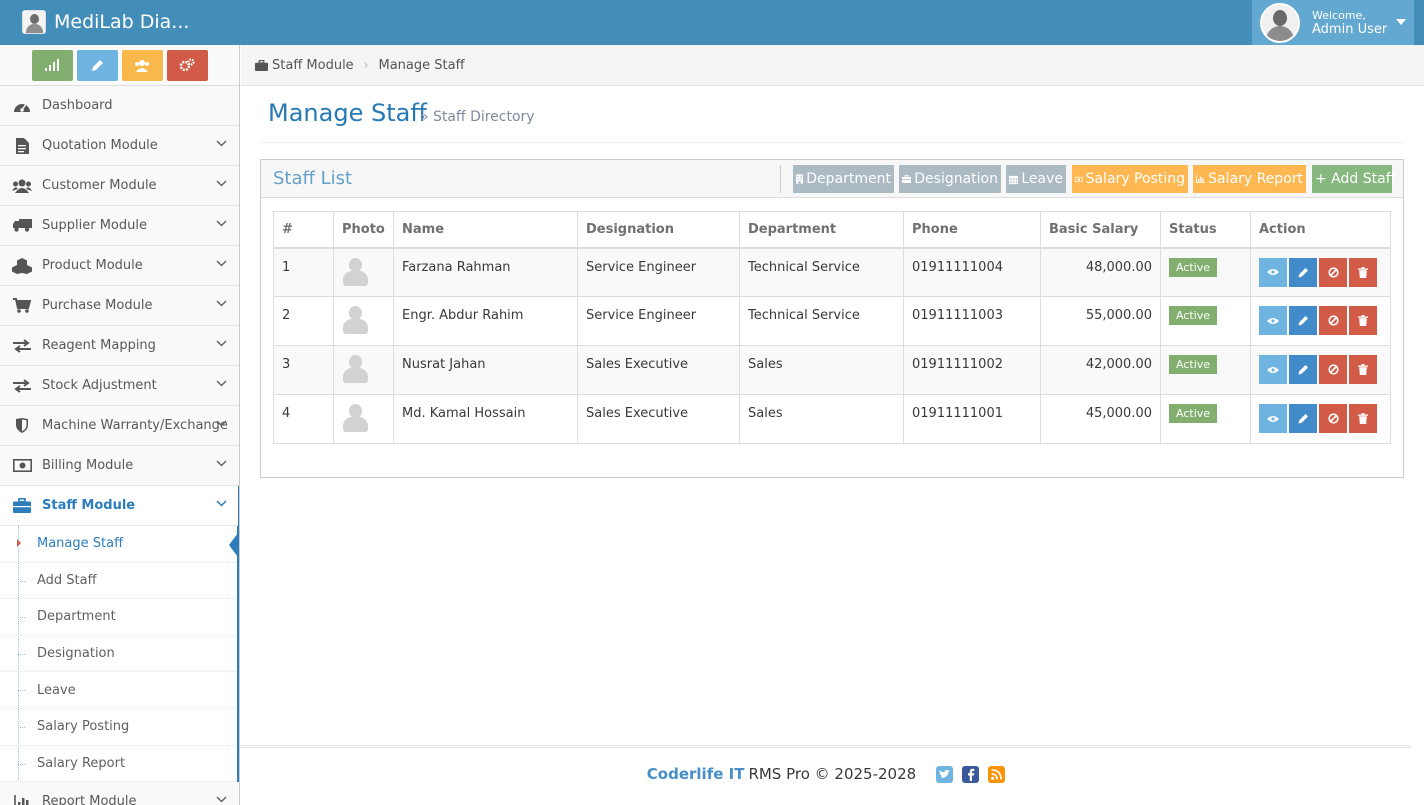  Describe the element at coordinates (118, 764) in the screenshot. I see `submenu-item-salary-report: Salary Report` at that location.